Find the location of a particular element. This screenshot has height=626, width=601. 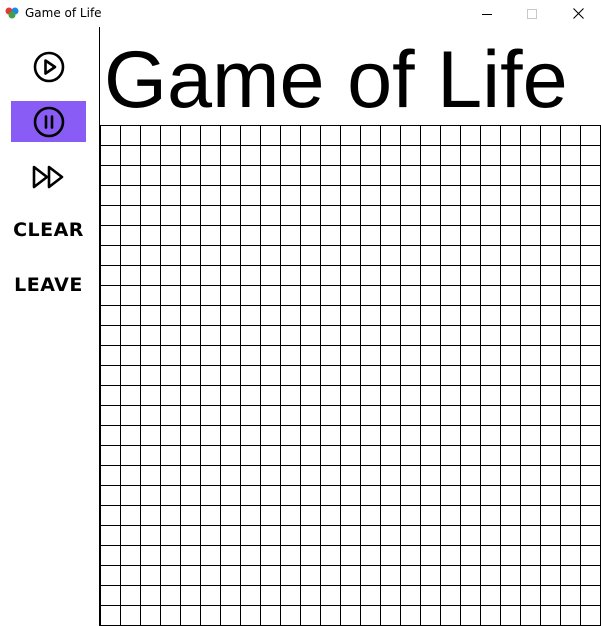

minimize-button is located at coordinates (487, 13).